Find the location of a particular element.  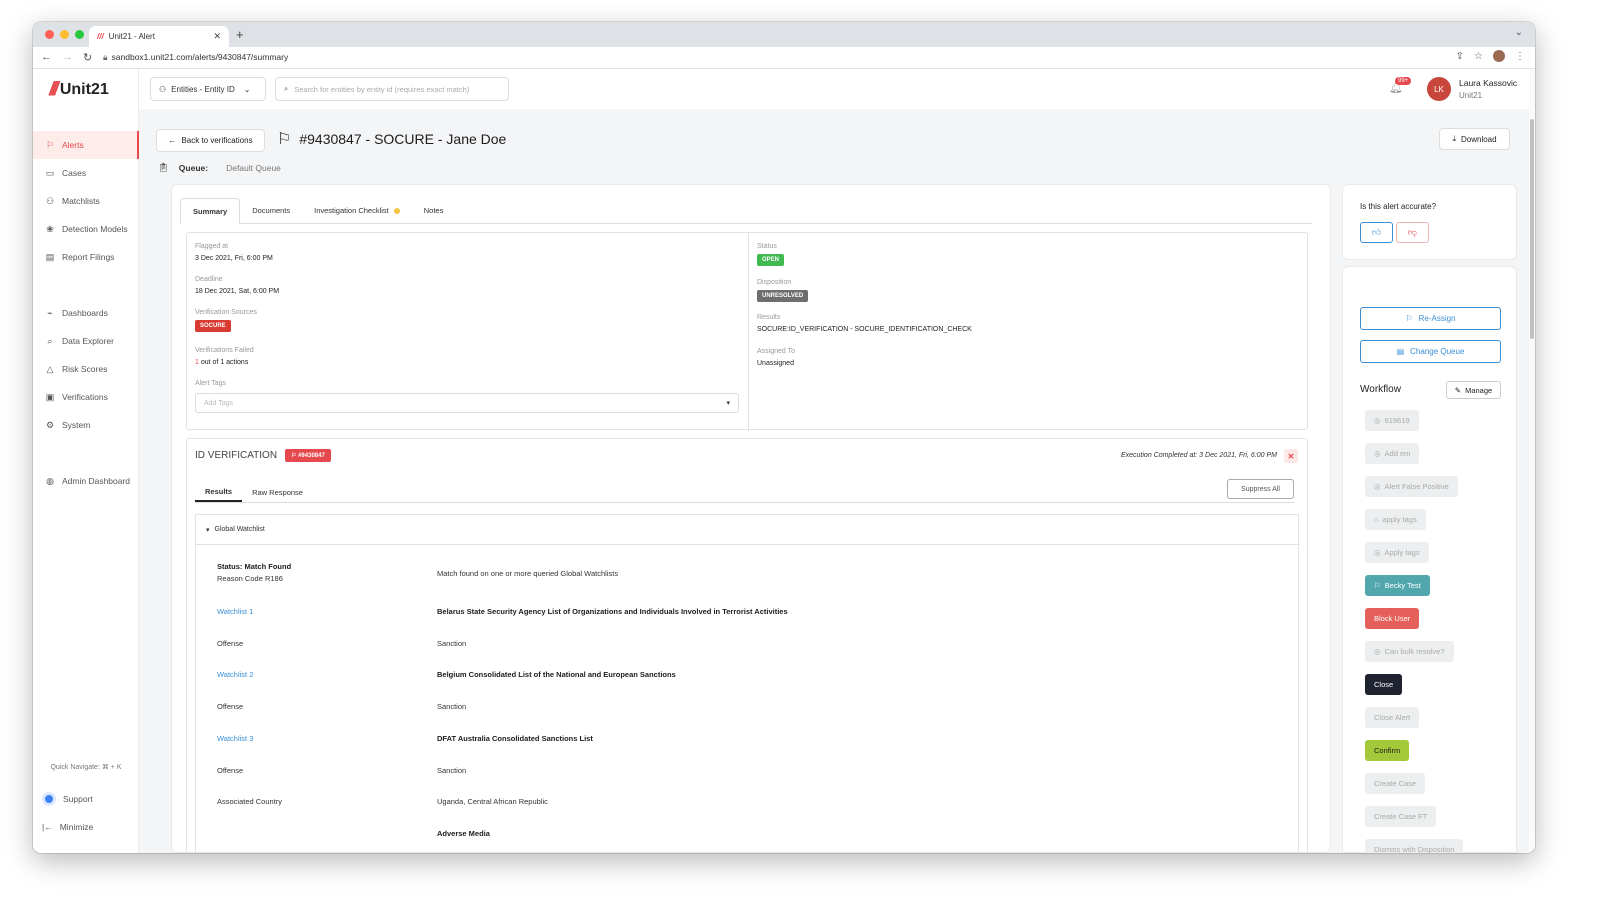

workflow-button-can-bulk-resolve: ◎ Can bulk resolve? is located at coordinates (1409, 651).